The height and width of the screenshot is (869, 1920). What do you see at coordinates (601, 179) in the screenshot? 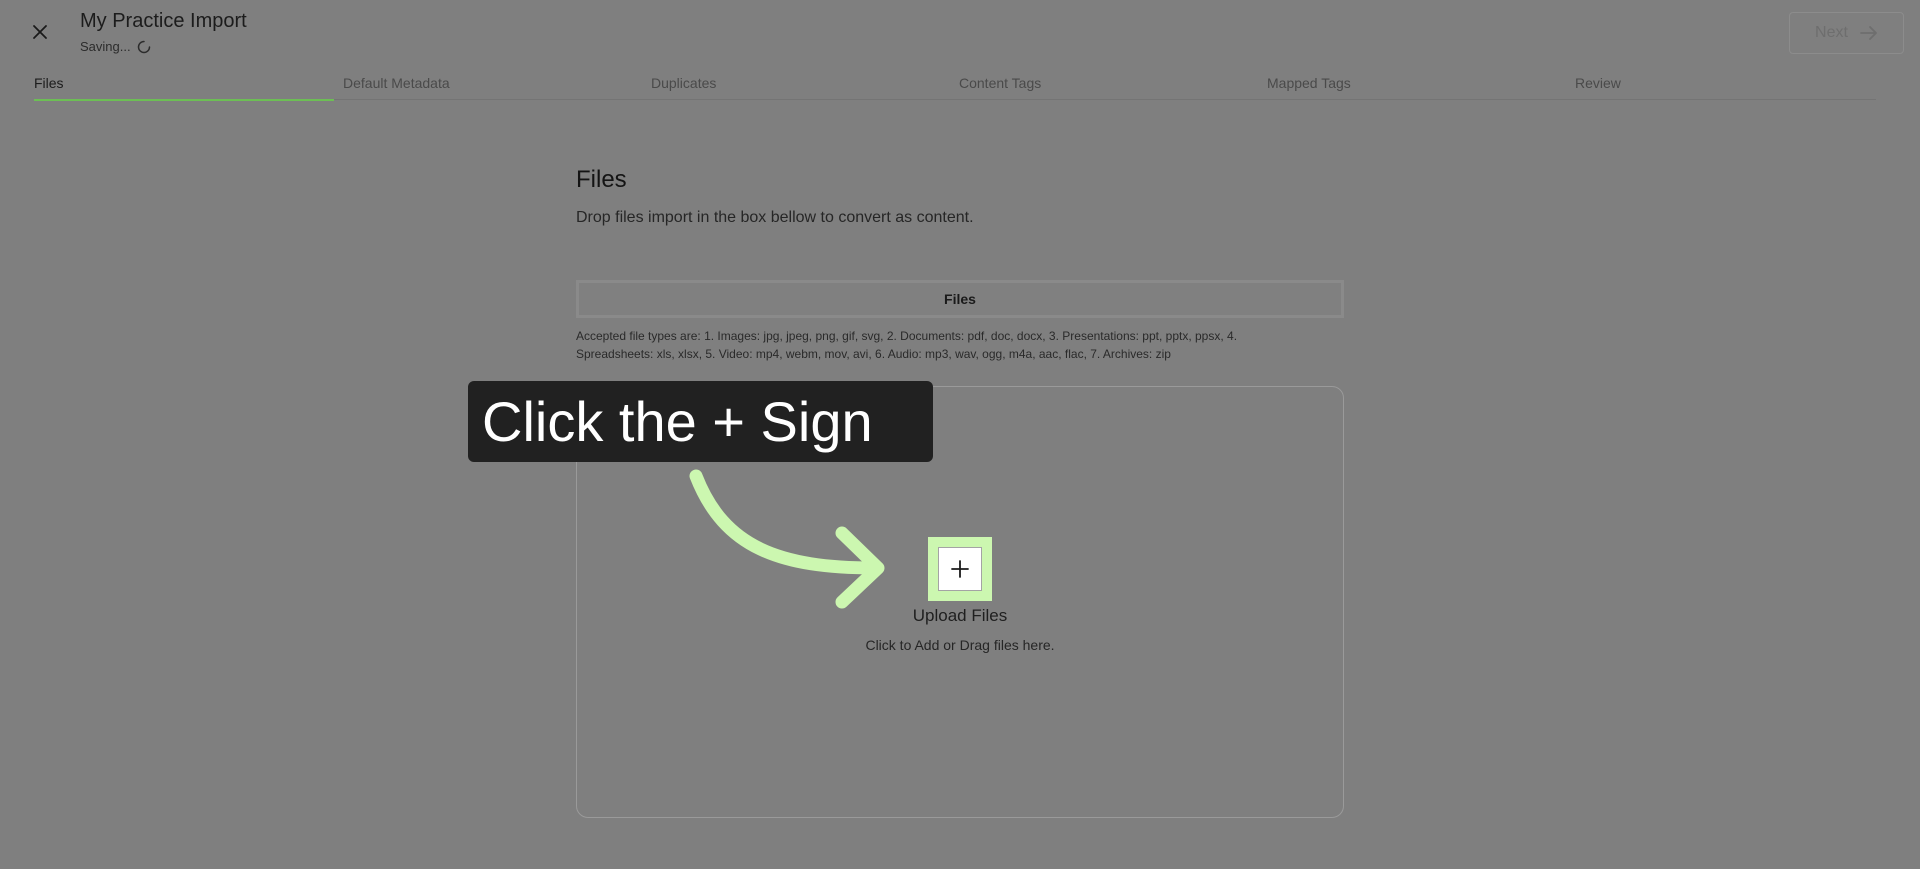
I see `section-title: Files` at bounding box center [601, 179].